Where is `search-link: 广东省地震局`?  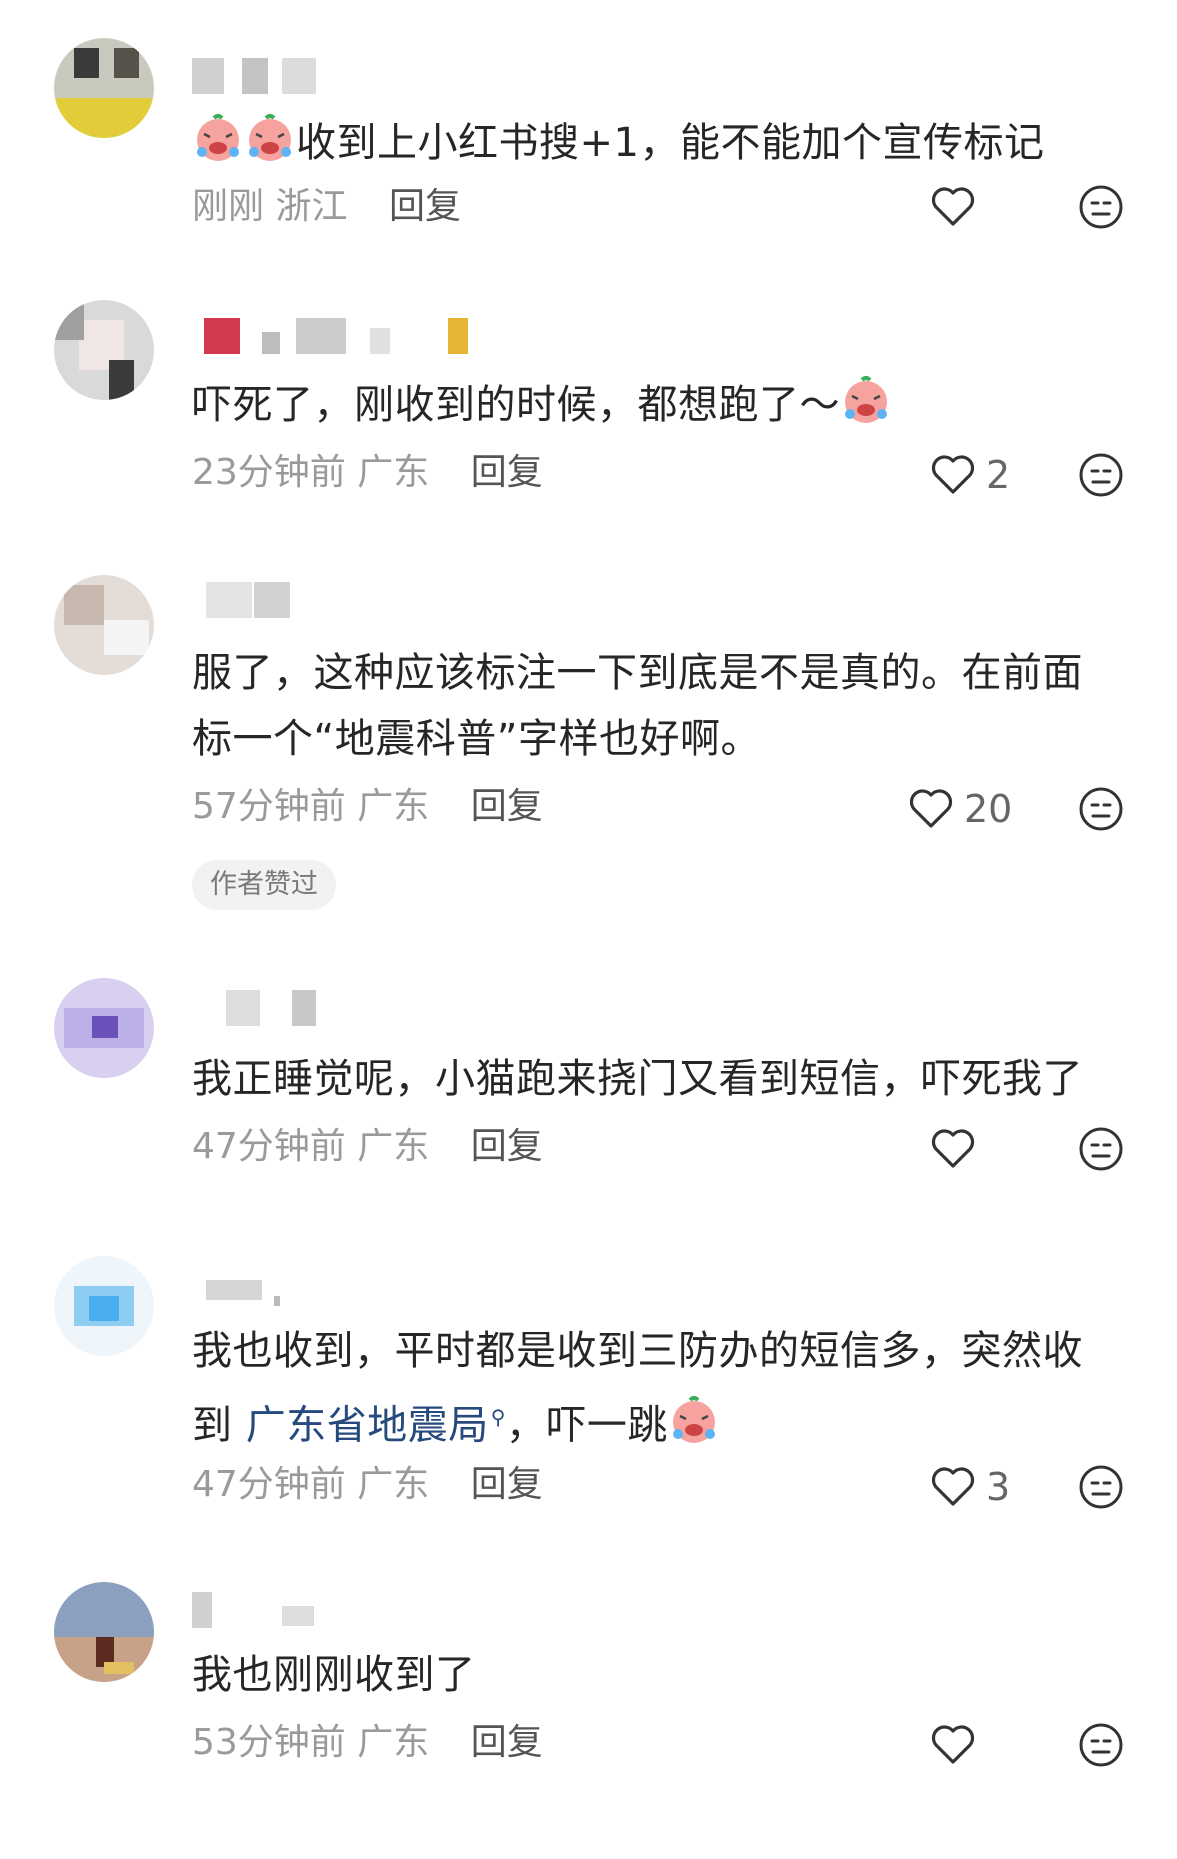
search-link: 广东省地震局 is located at coordinates (367, 1425).